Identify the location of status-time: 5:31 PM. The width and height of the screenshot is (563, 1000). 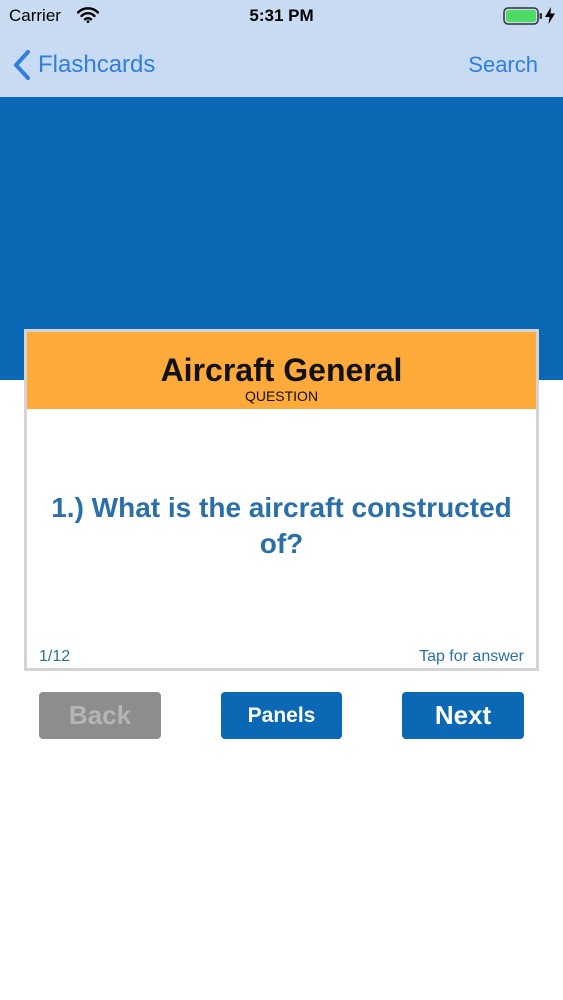
(281, 15).